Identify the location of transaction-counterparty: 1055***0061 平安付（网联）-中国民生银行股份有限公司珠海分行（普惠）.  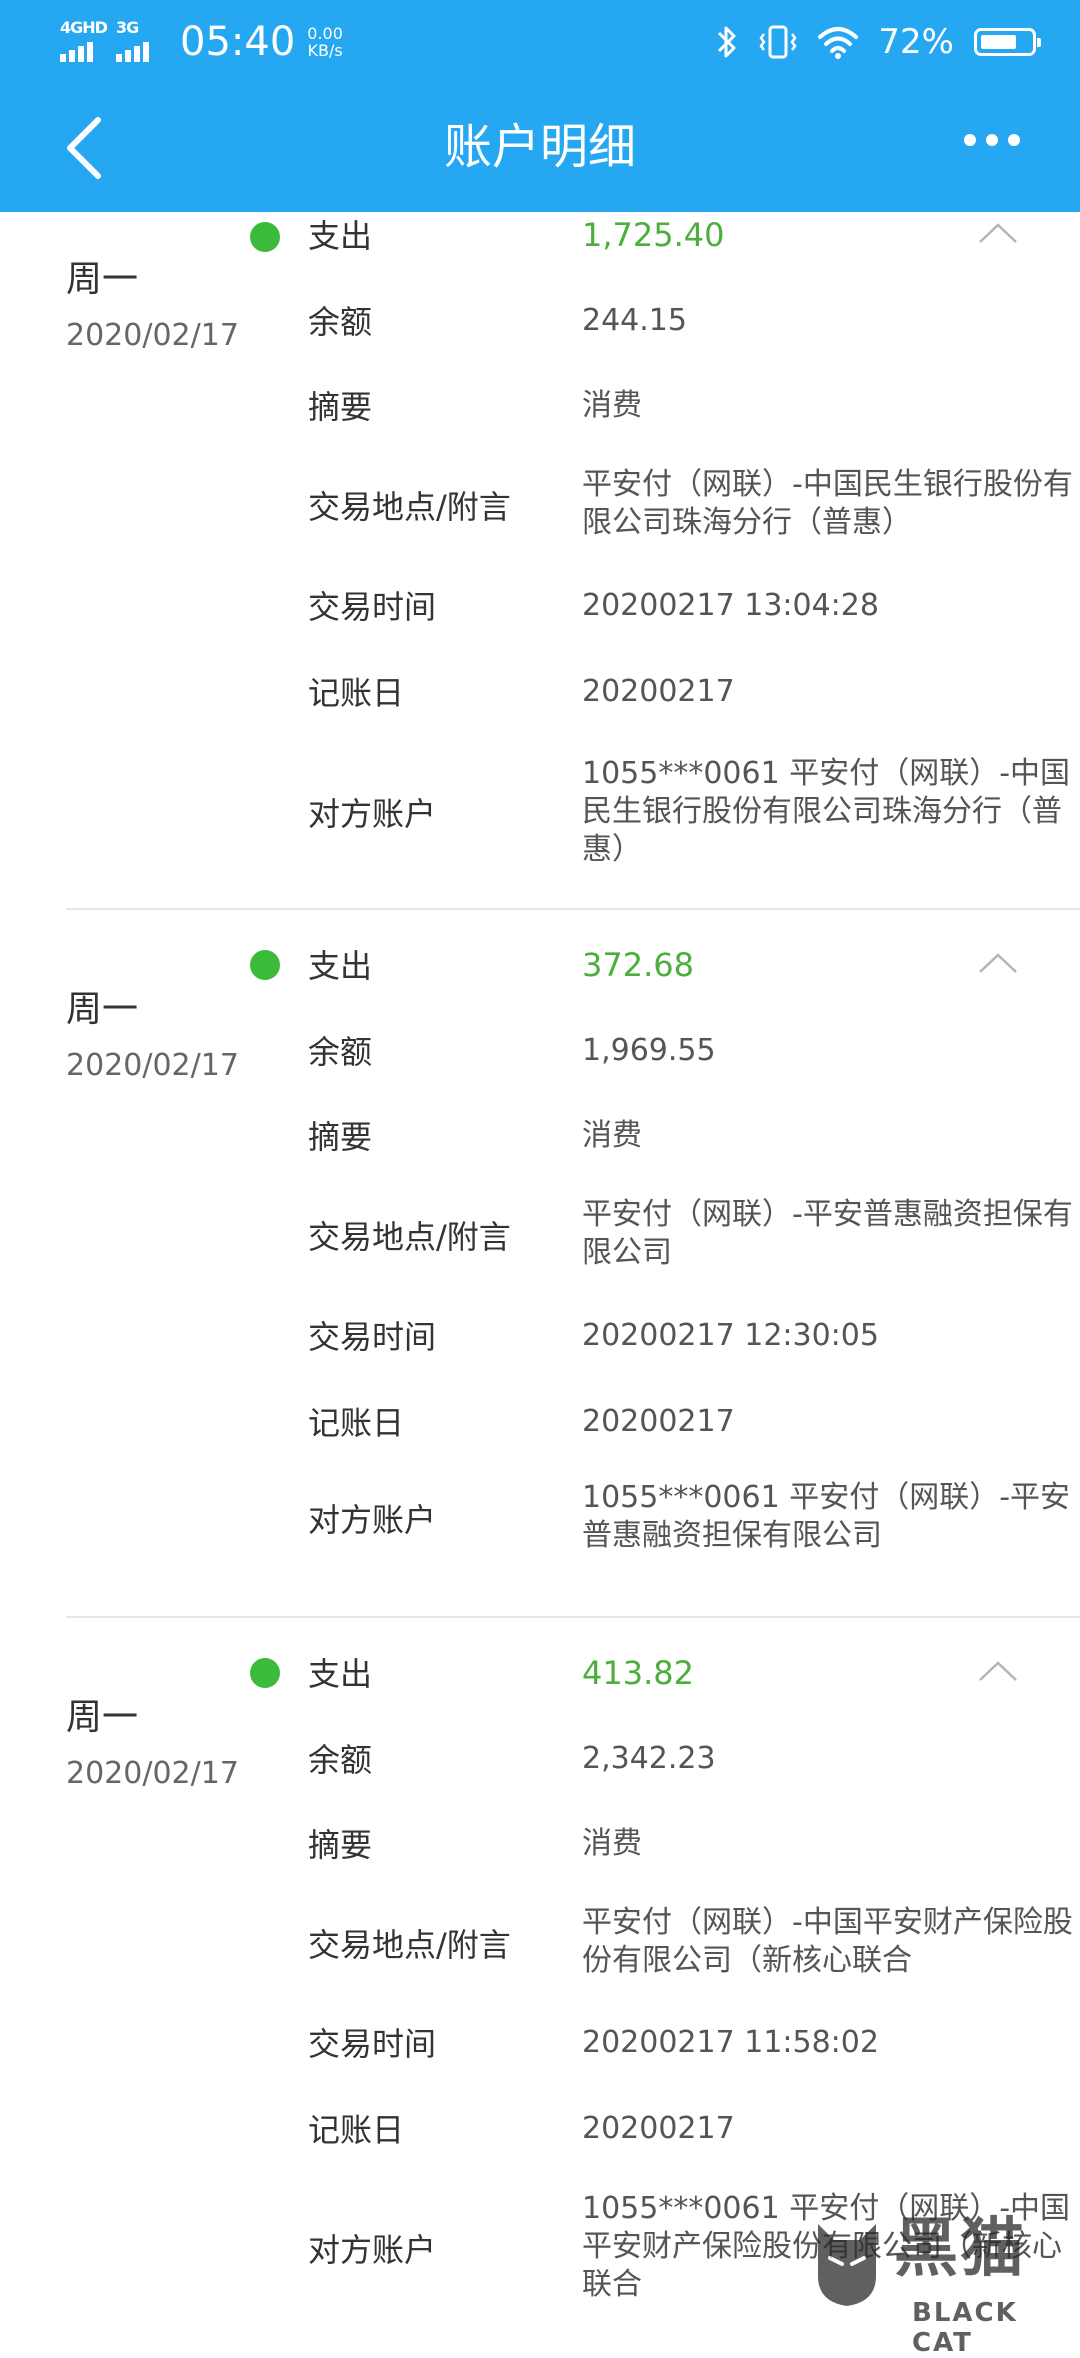
(826, 811).